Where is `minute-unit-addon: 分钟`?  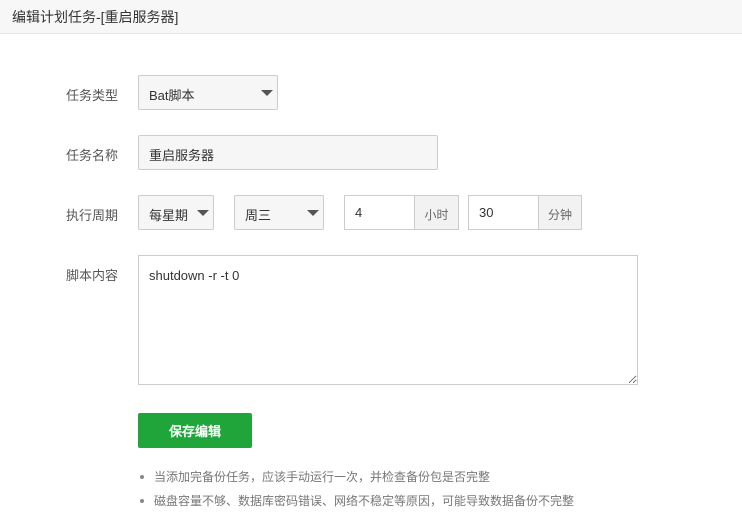 minute-unit-addon: 分钟 is located at coordinates (560, 212).